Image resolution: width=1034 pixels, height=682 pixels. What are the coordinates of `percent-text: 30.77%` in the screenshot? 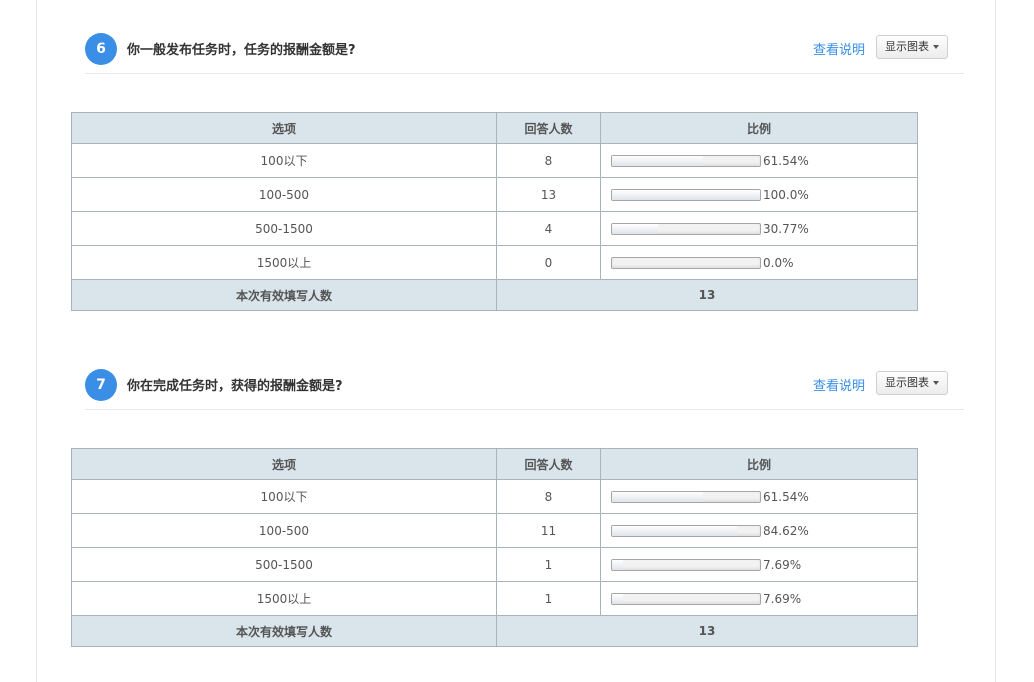 It's located at (786, 228).